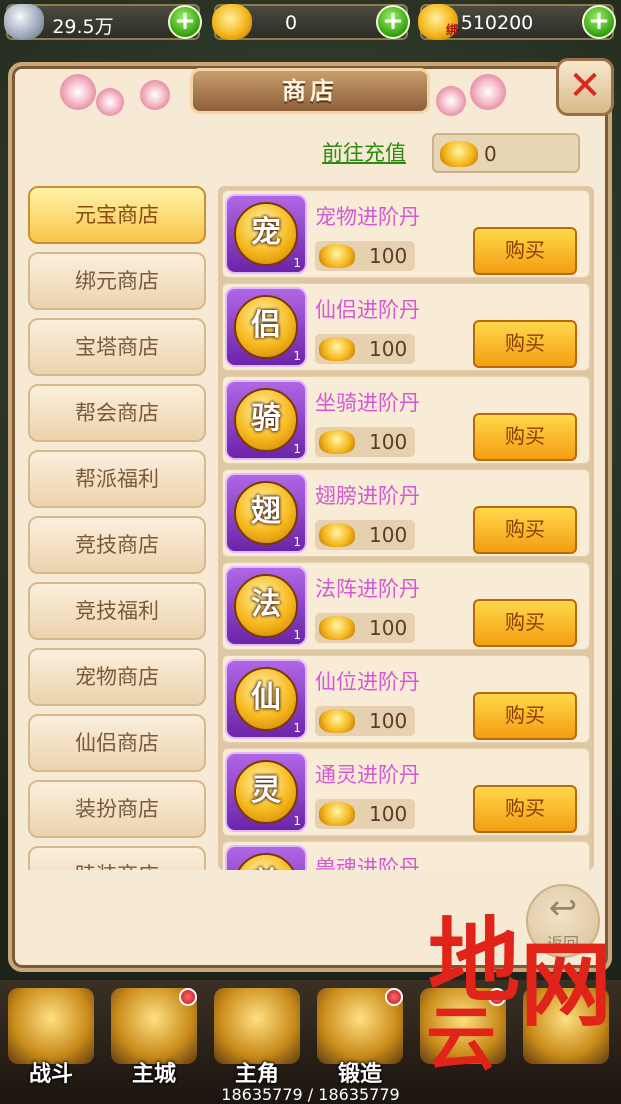 The height and width of the screenshot is (1104, 621). What do you see at coordinates (497, 23) in the screenshot?
I see `bound-gold-amount: 510200` at bounding box center [497, 23].